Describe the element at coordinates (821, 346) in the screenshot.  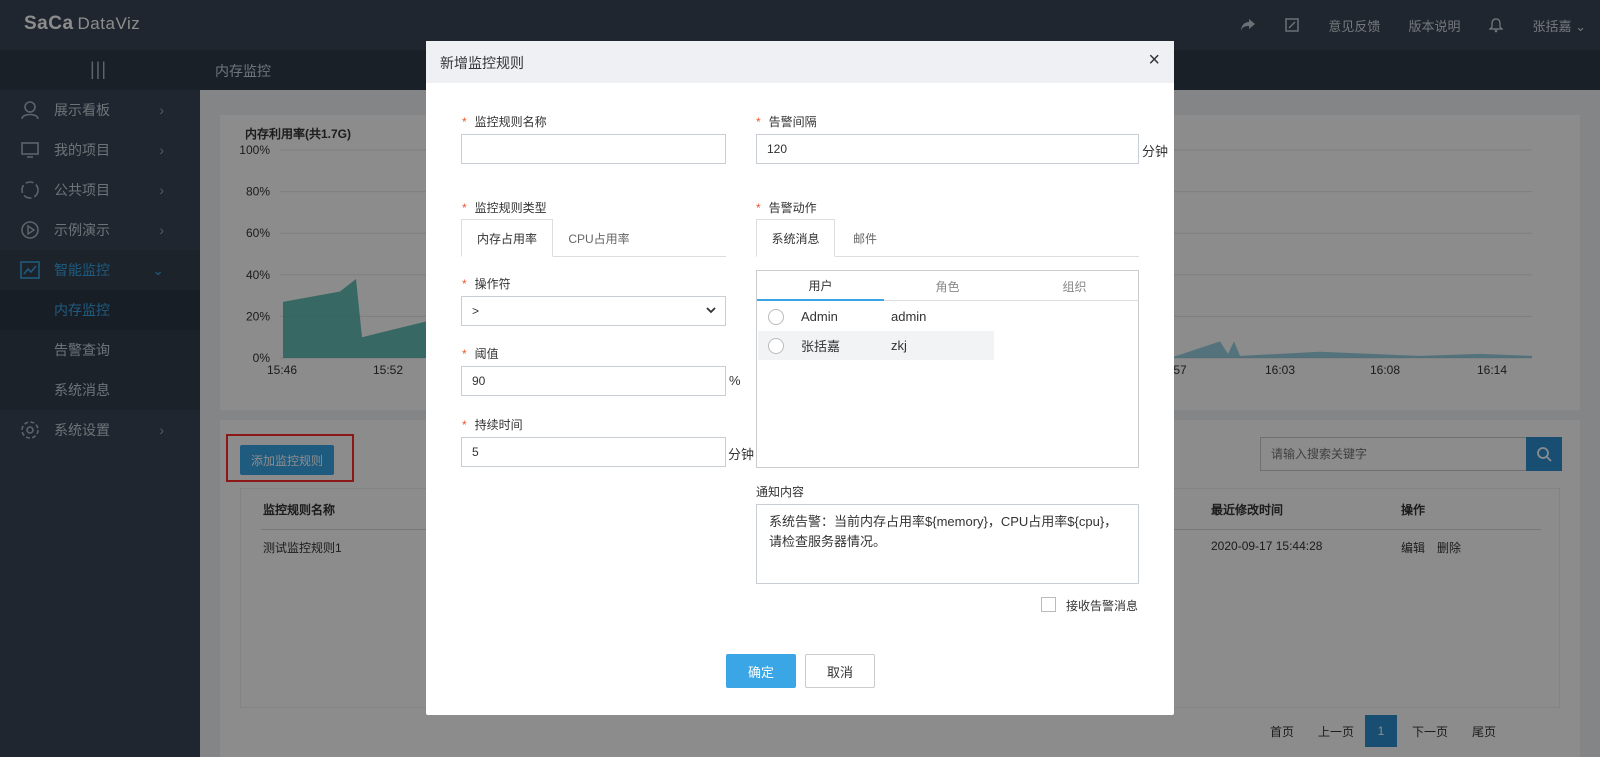
I see `user-name: 张括嘉` at that location.